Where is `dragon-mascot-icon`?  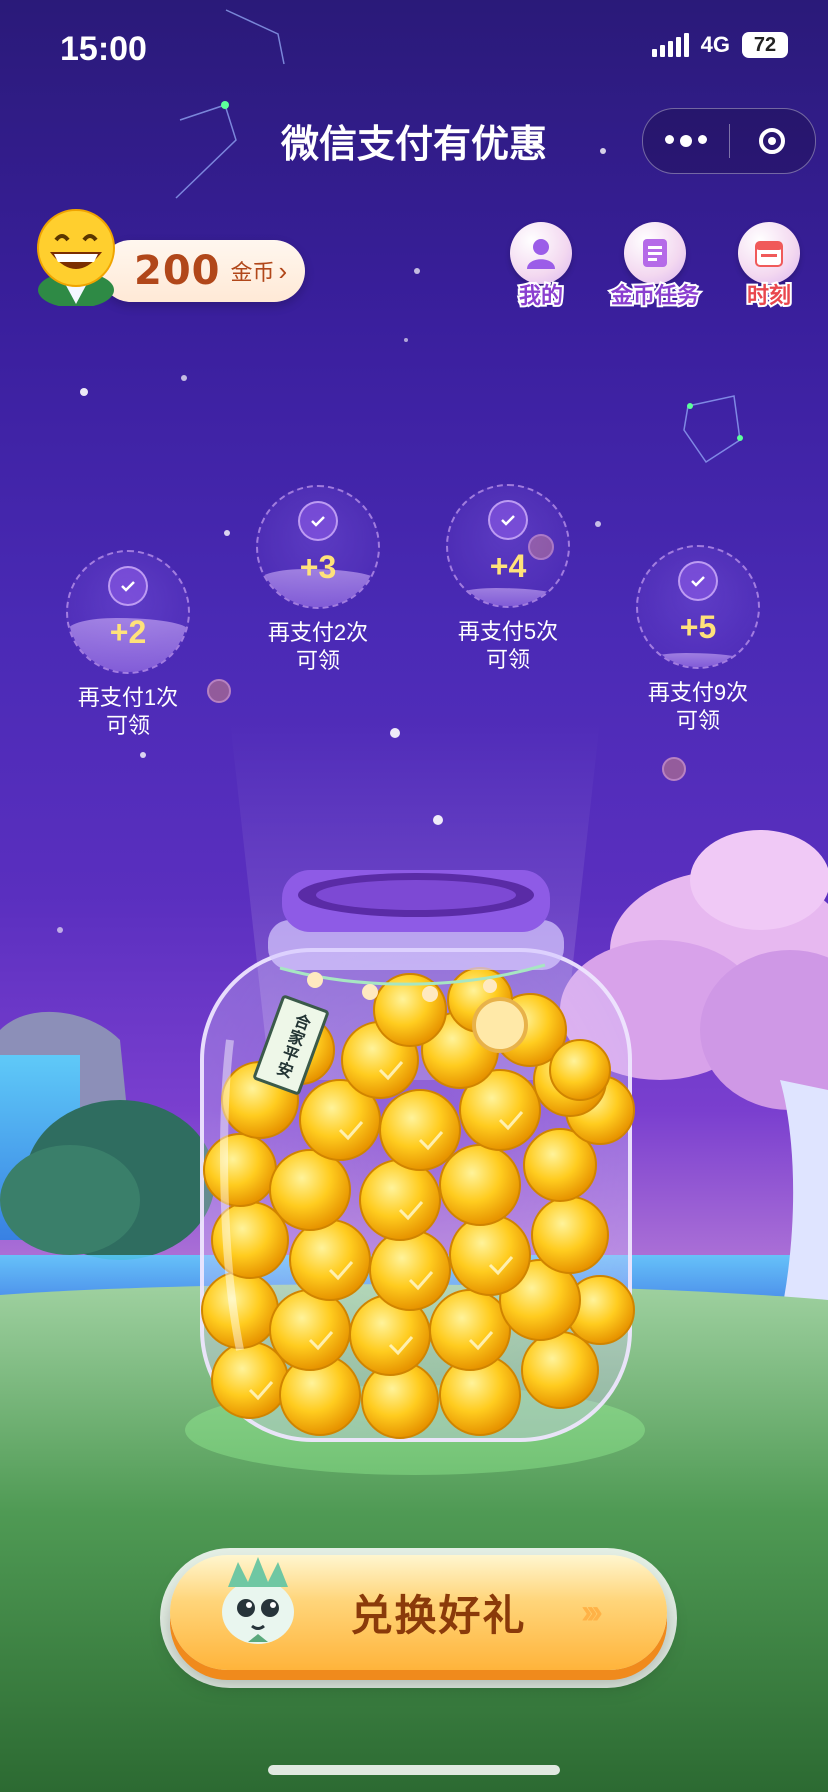
dragon-mascot-icon is located at coordinates (258, 1600).